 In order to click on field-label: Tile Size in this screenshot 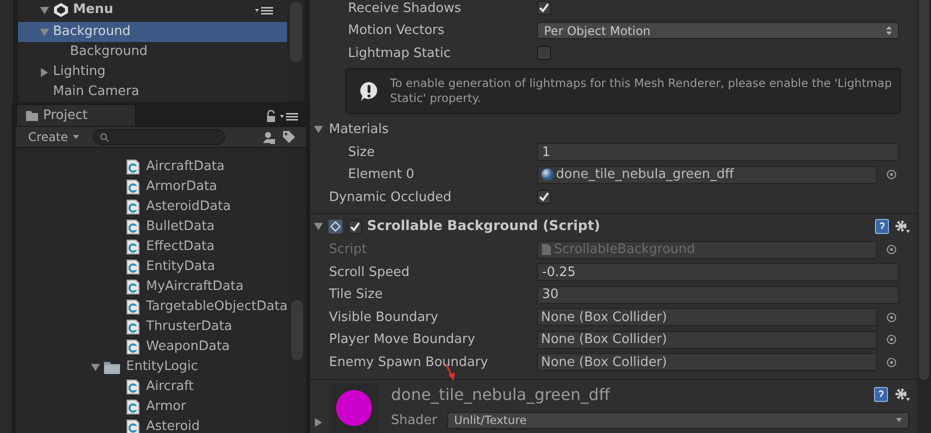, I will do `click(356, 295)`.